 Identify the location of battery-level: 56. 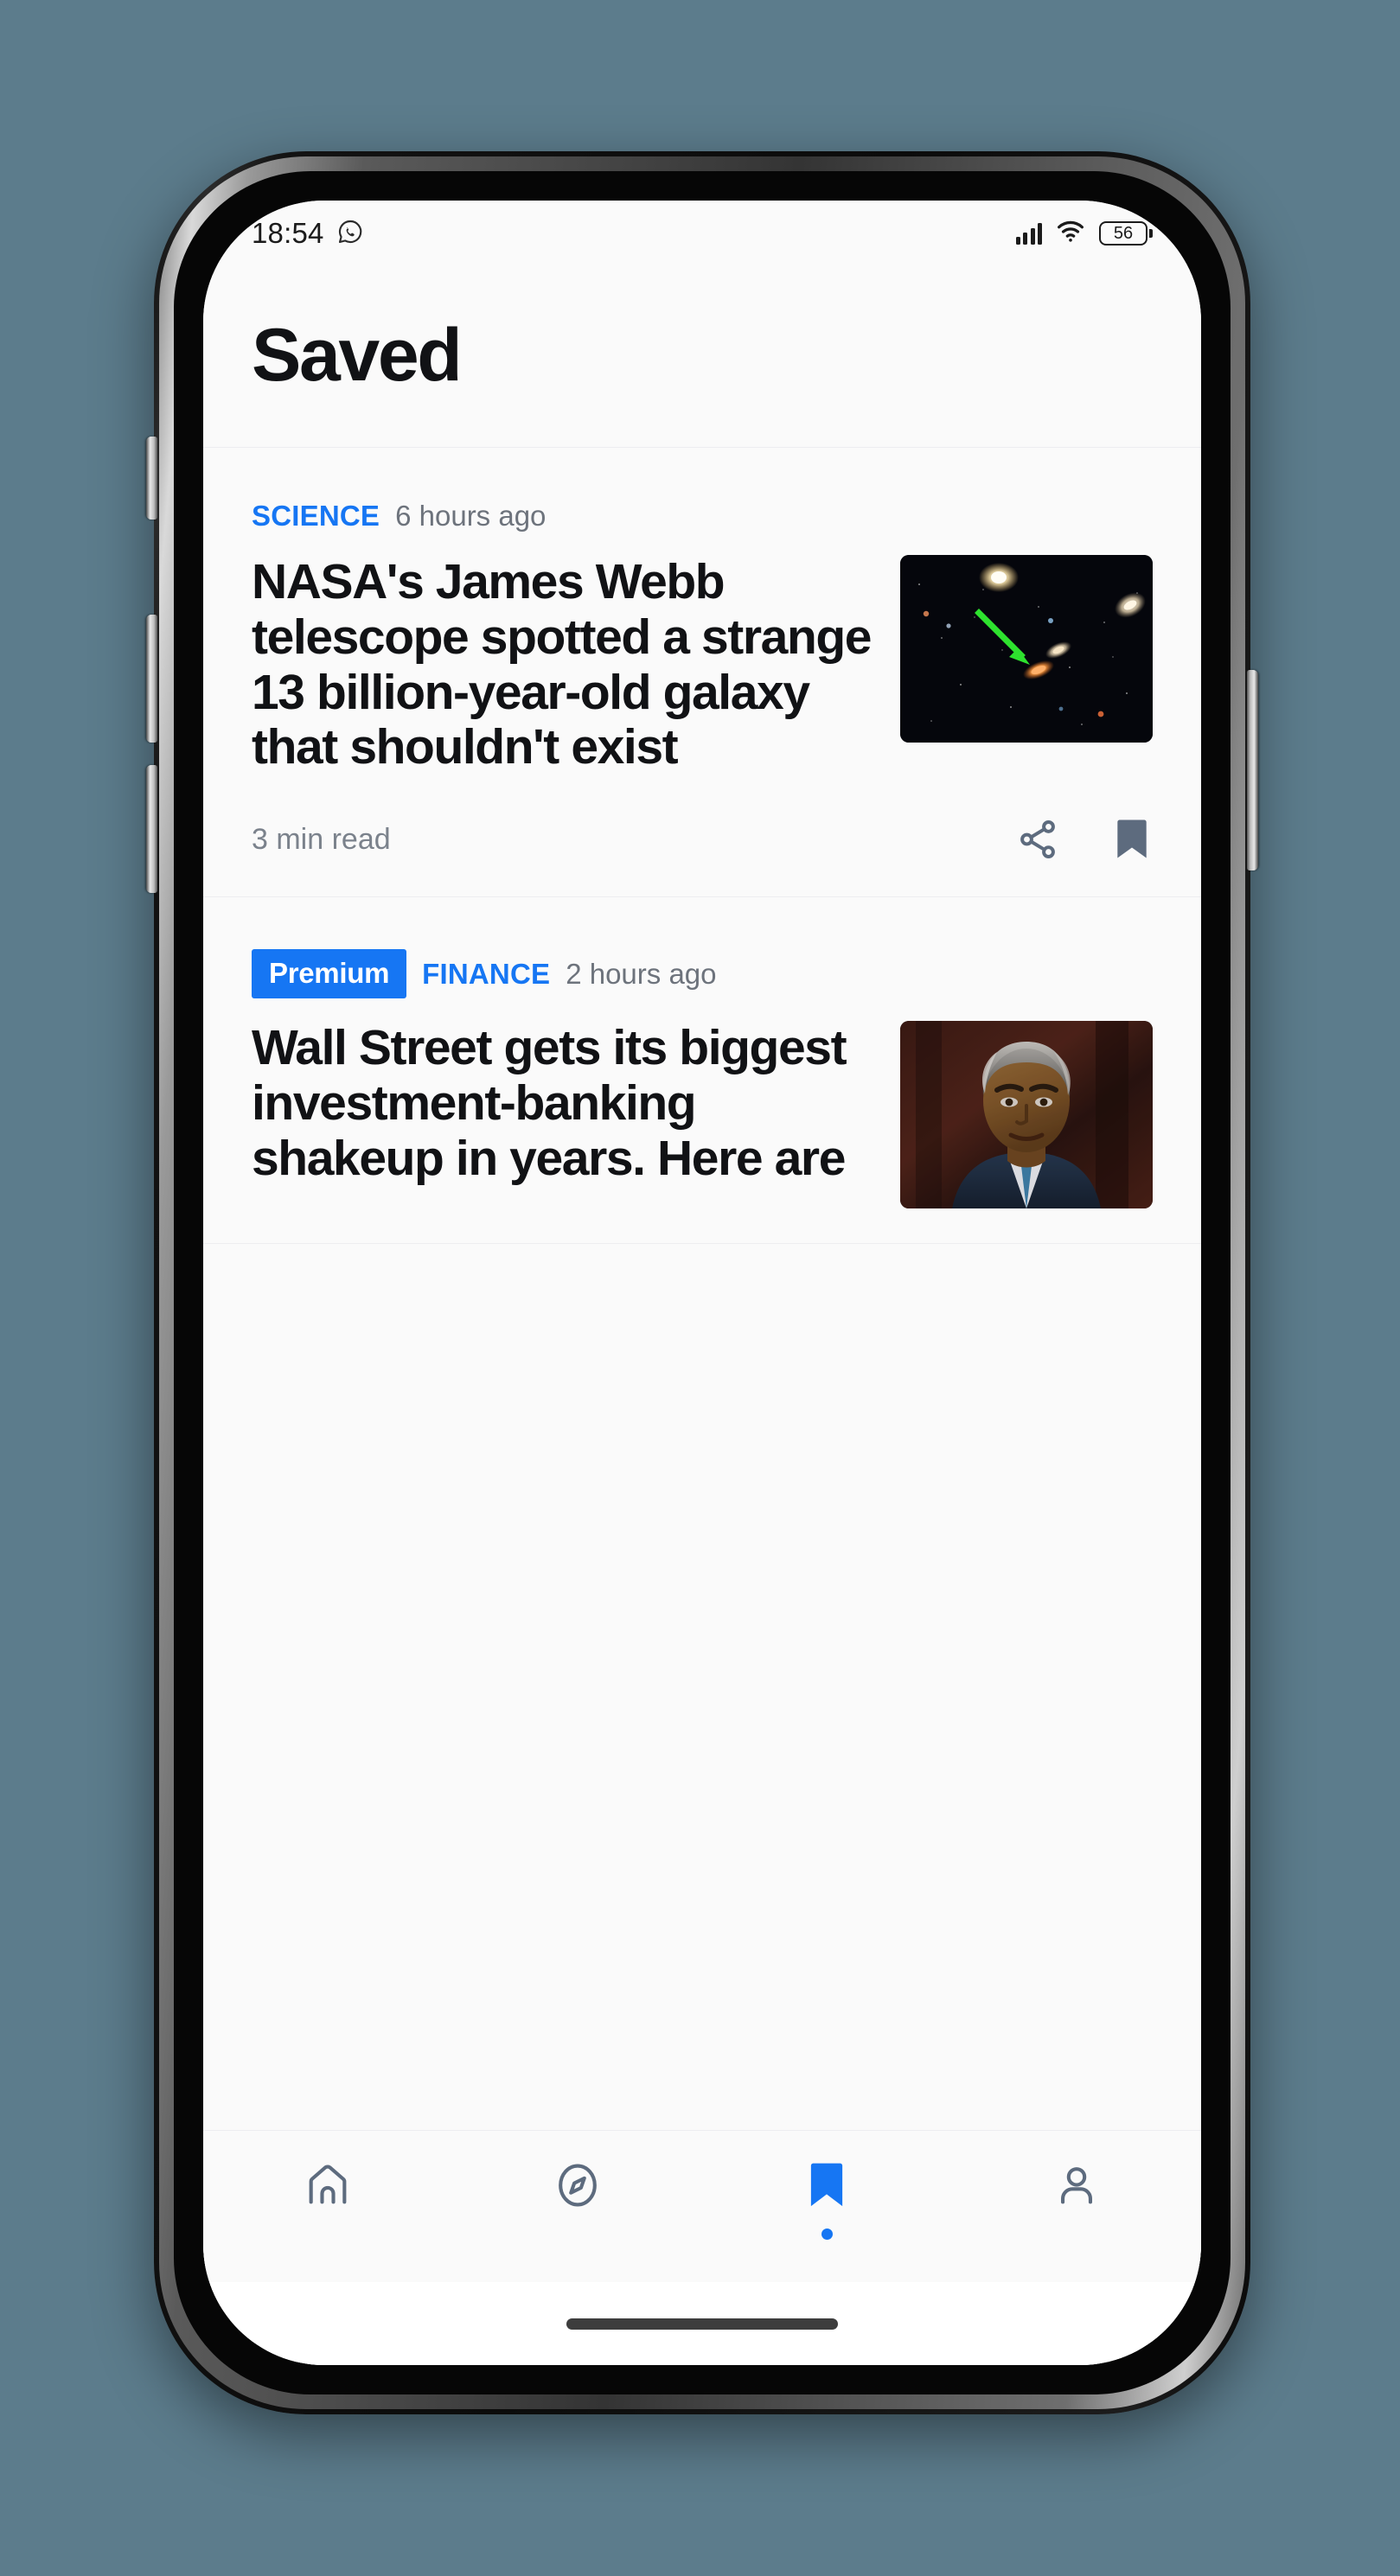
(1123, 233).